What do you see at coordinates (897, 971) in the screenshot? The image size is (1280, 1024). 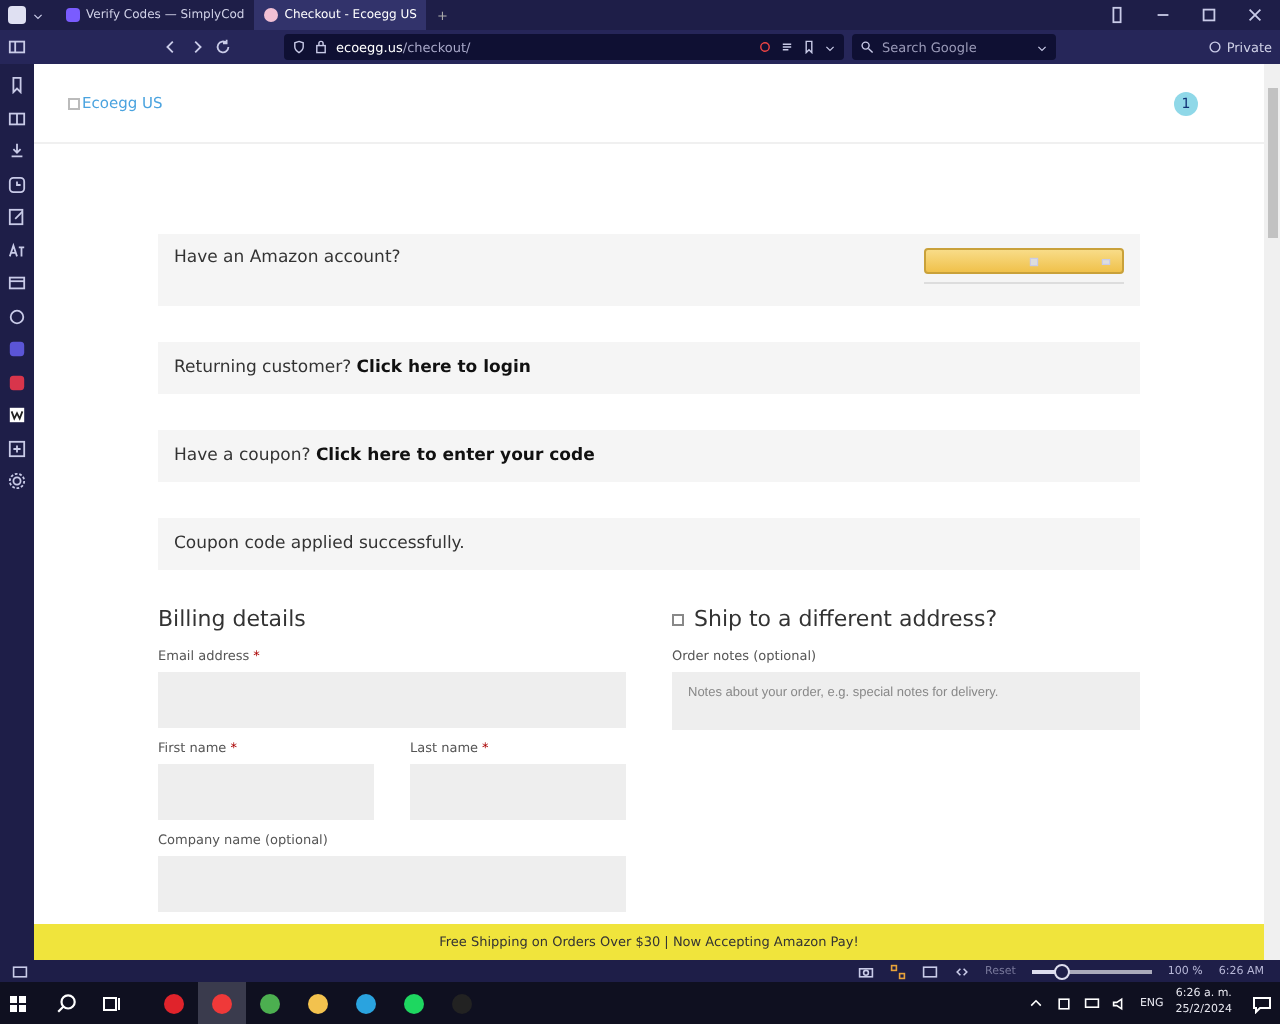 I see `tiling-icon` at bounding box center [897, 971].